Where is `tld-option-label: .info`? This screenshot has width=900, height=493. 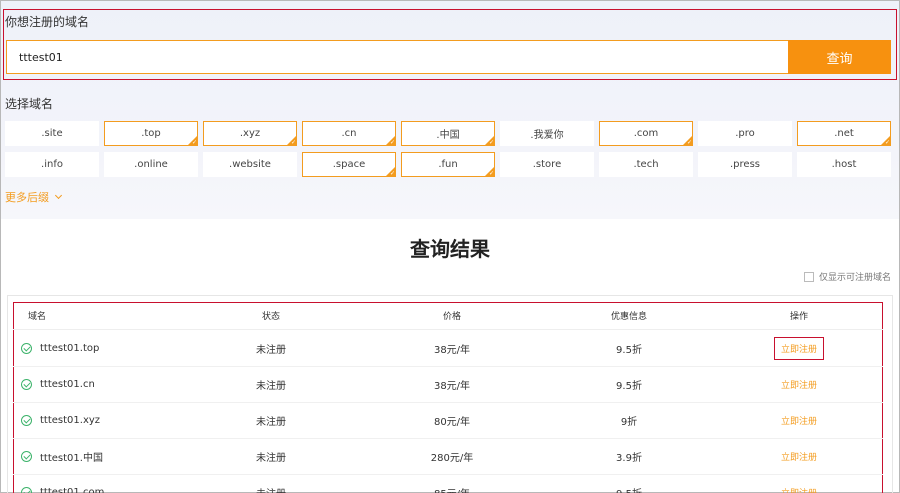
tld-option-label: .info is located at coordinates (52, 164).